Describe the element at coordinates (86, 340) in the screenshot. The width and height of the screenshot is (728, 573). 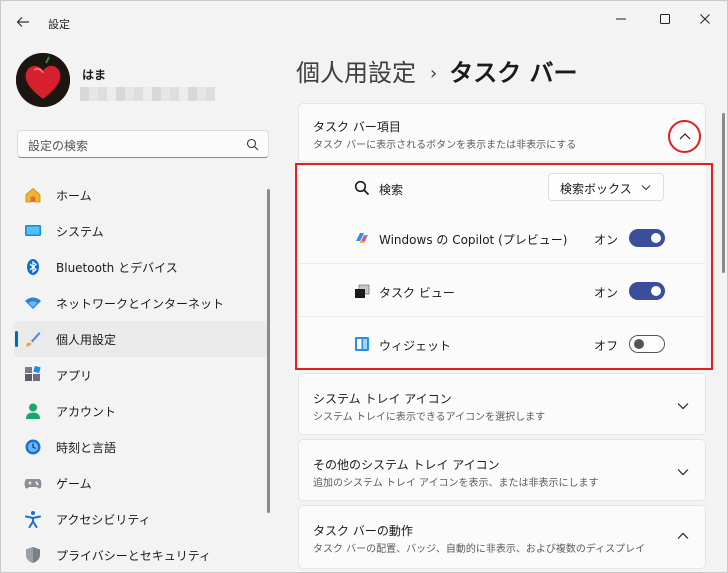
I see `sidebar-item-label: 個人用設定` at that location.